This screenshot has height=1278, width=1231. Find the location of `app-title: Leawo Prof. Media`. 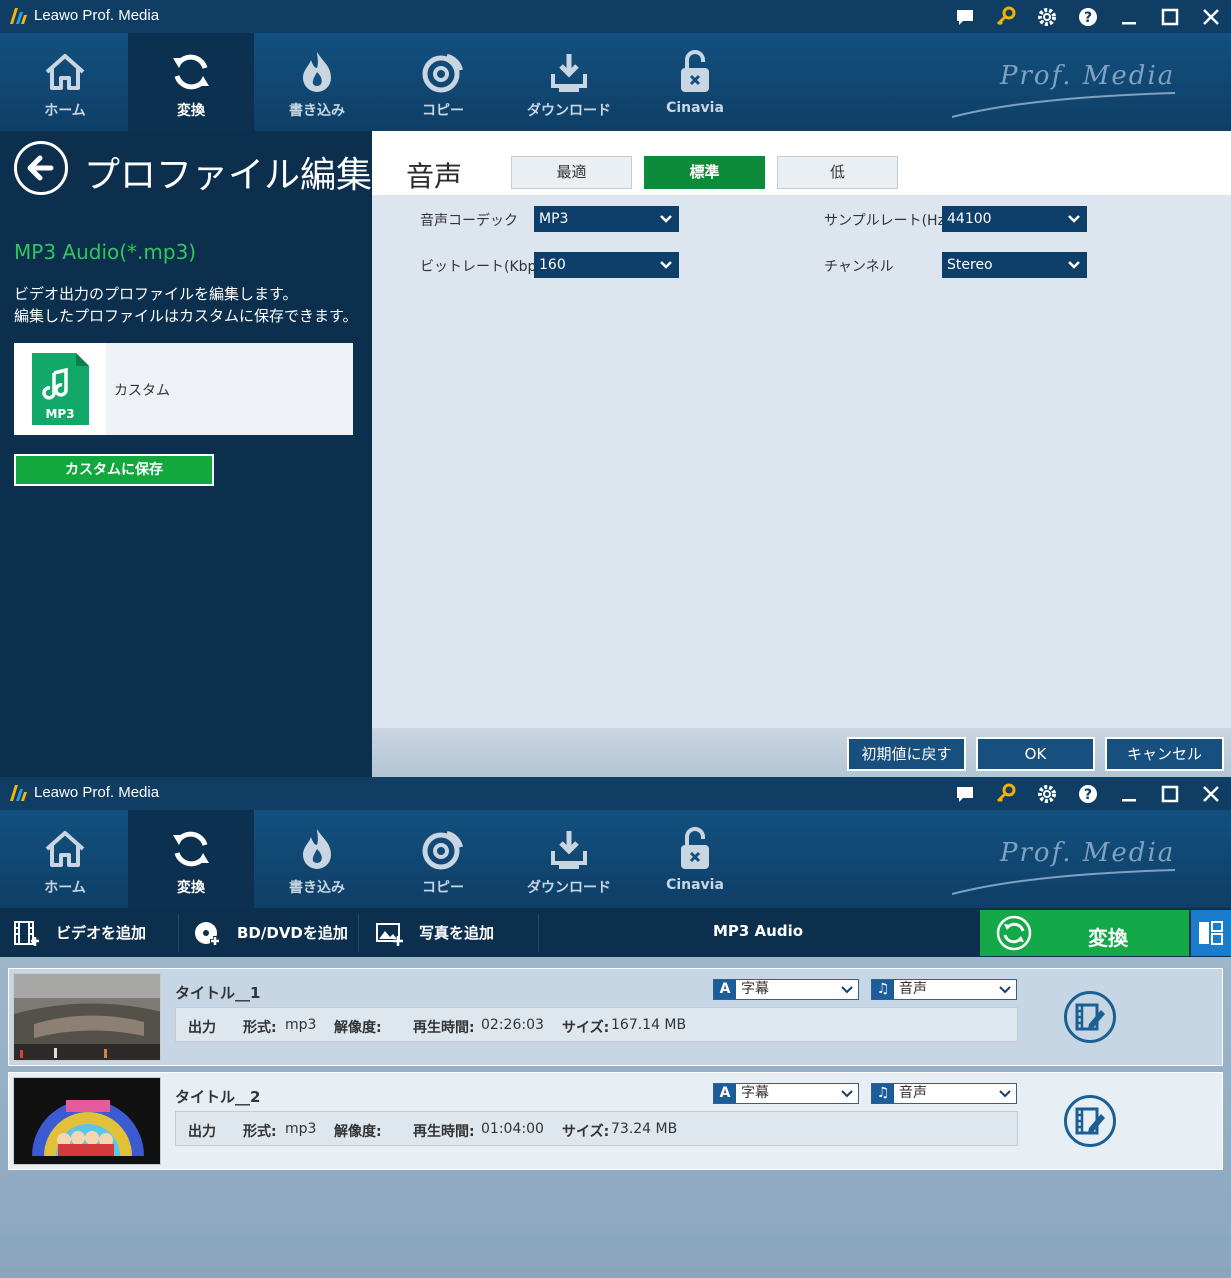

app-title: Leawo Prof. Media is located at coordinates (97, 15).